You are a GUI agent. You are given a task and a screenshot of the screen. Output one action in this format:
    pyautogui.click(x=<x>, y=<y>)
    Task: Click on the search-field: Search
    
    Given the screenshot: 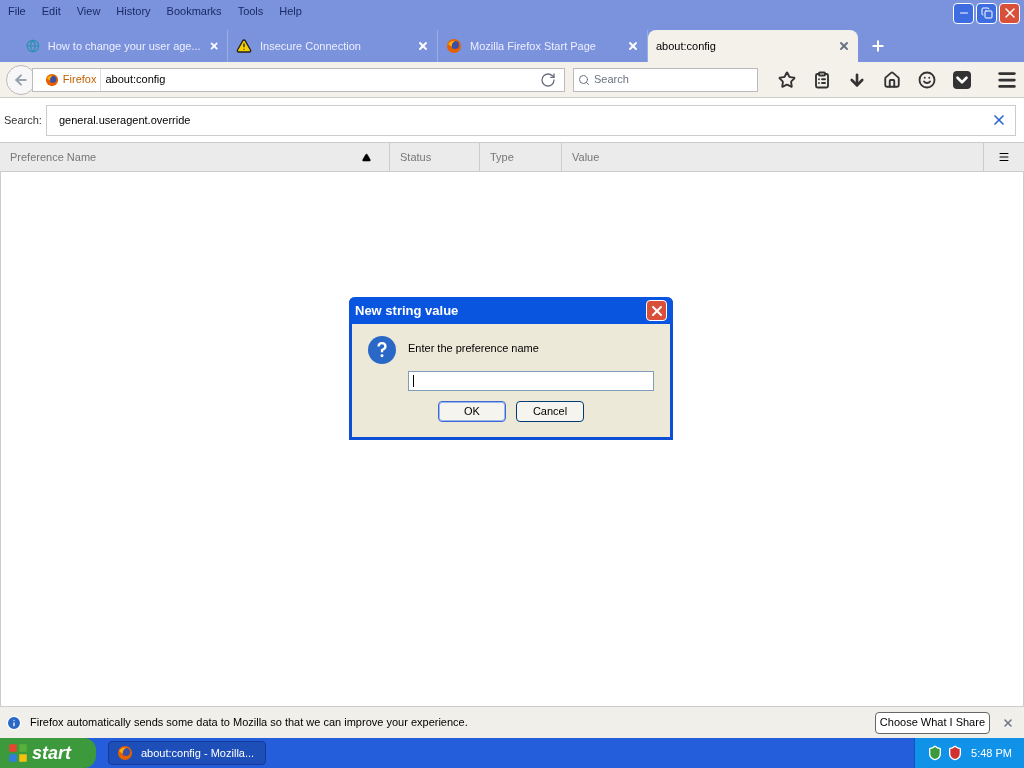 What is the action you would take?
    pyautogui.click(x=665, y=79)
    